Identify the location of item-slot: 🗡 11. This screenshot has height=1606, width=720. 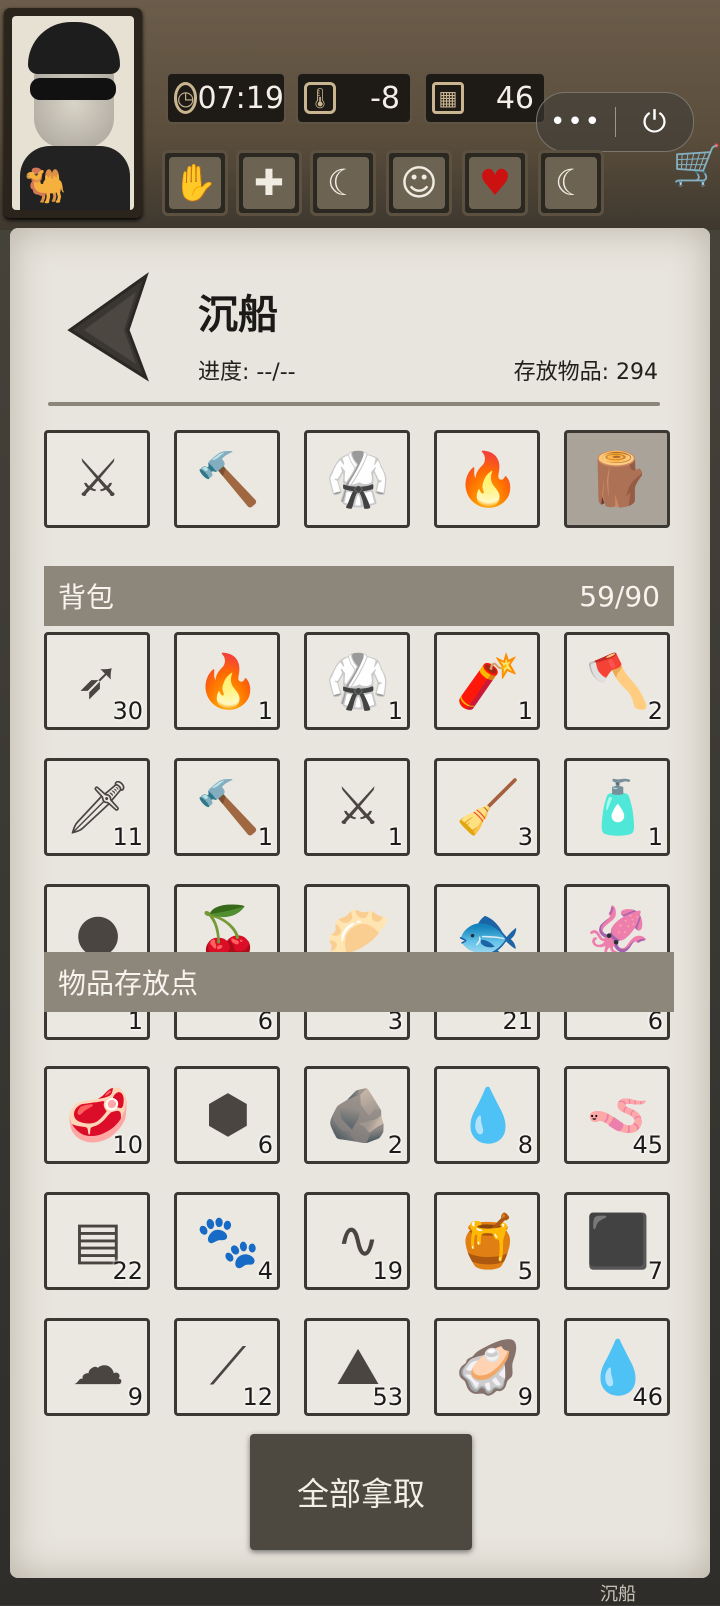
(97, 807).